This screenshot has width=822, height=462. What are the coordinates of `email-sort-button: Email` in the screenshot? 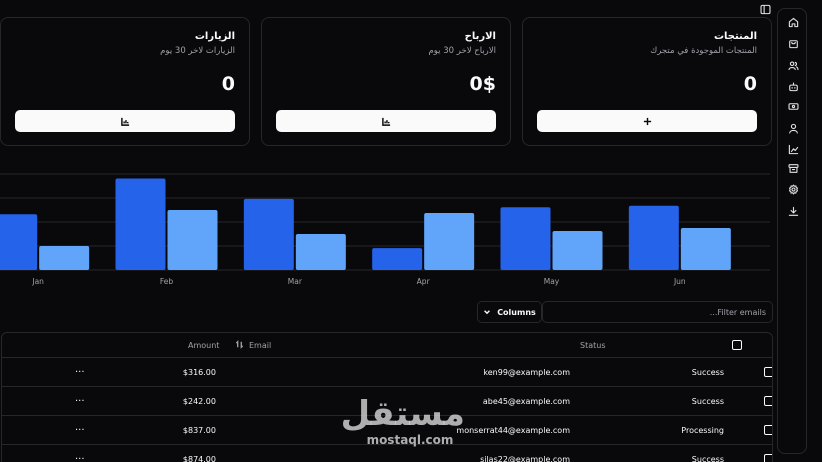 It's located at (253, 345).